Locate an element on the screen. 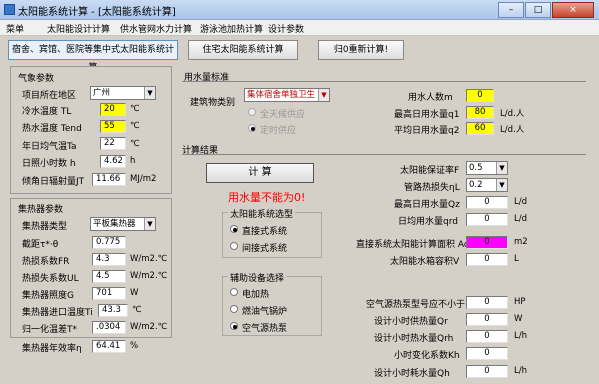 This screenshot has width=599, height=384. users-input: 0 is located at coordinates (480, 95).